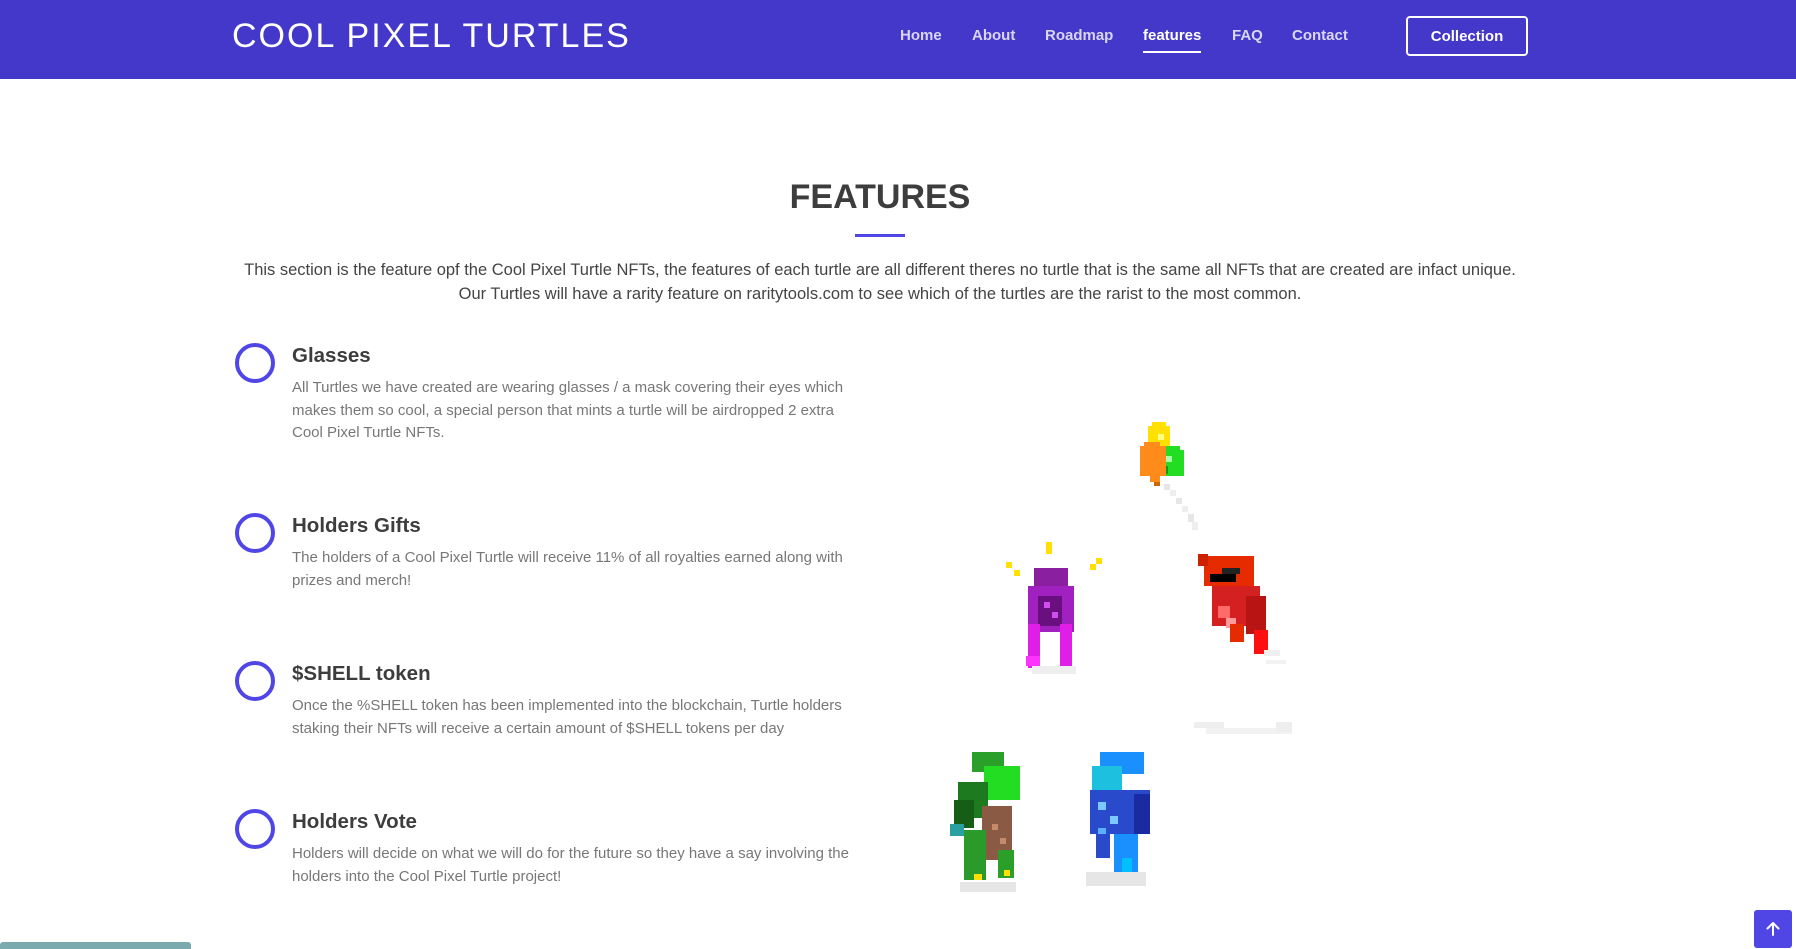  What do you see at coordinates (1079, 35) in the screenshot?
I see `nav-roadmap: Roadmap` at bounding box center [1079, 35].